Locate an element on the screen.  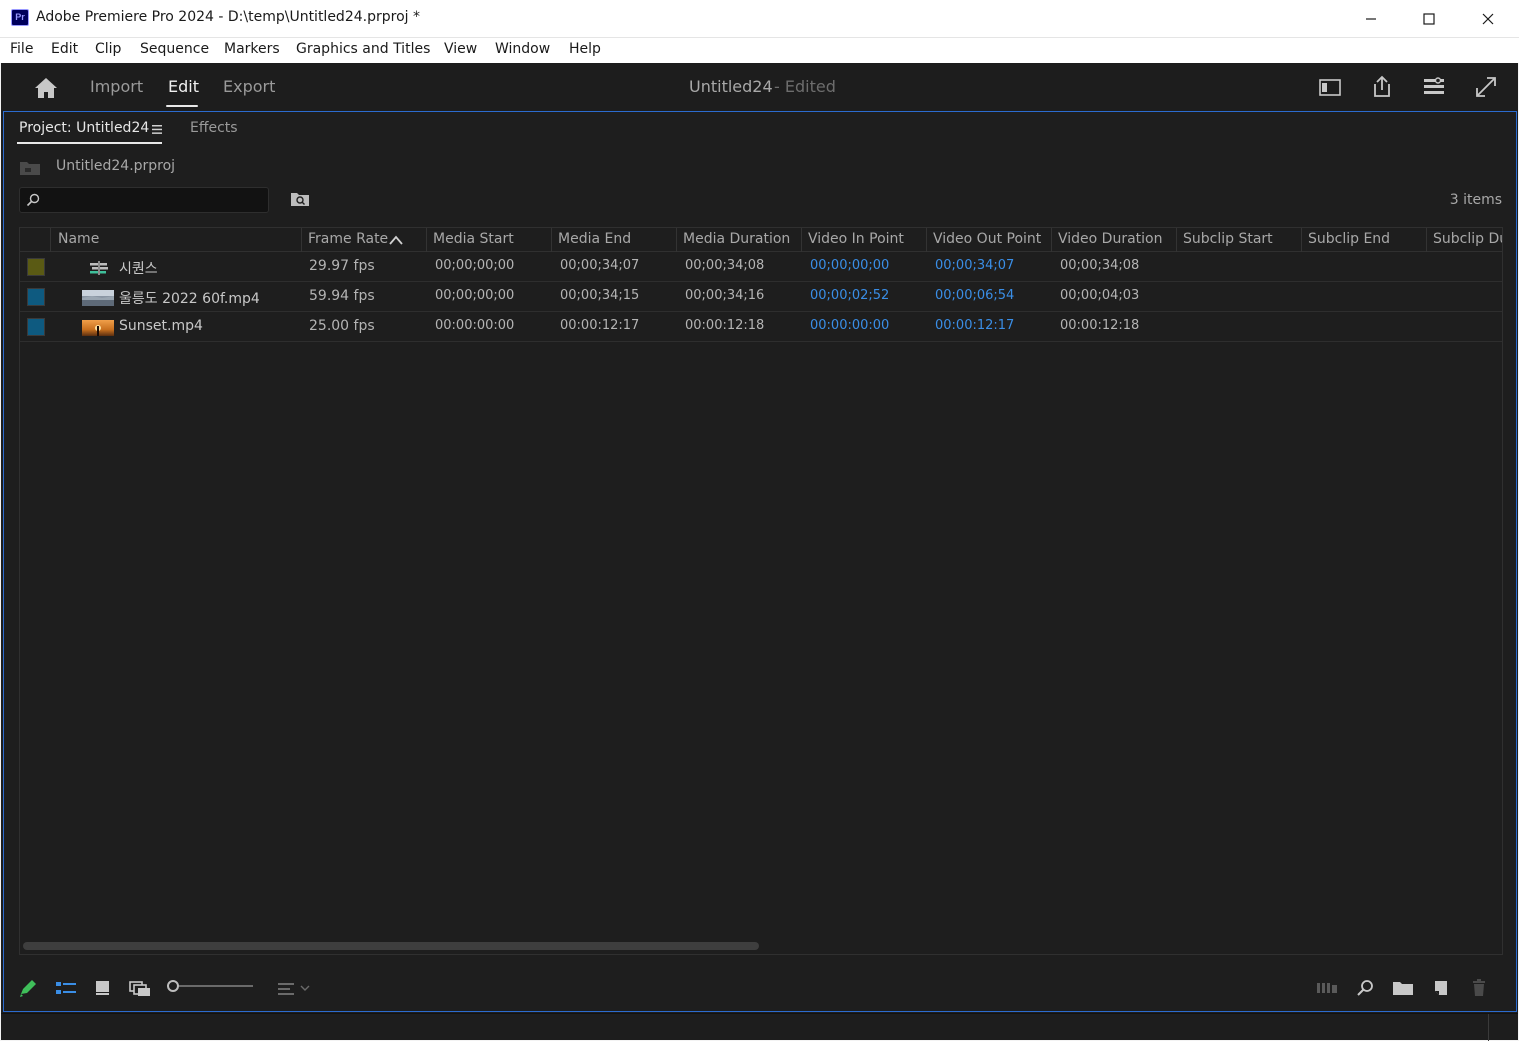
freeform-view-icon is located at coordinates (140, 988).